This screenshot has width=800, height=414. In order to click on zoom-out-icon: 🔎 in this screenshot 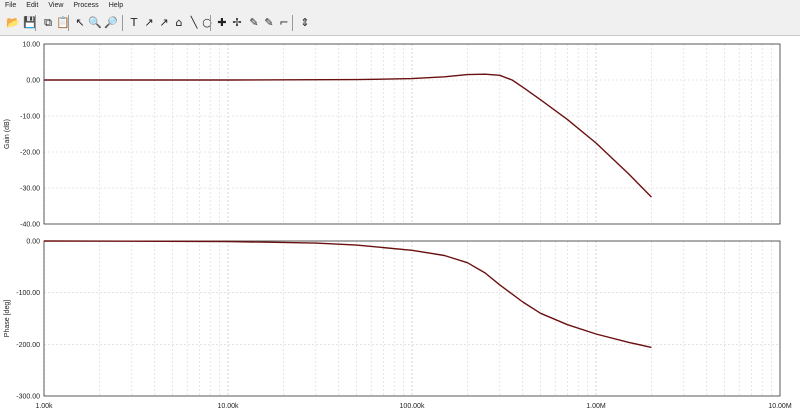, I will do `click(111, 23)`.